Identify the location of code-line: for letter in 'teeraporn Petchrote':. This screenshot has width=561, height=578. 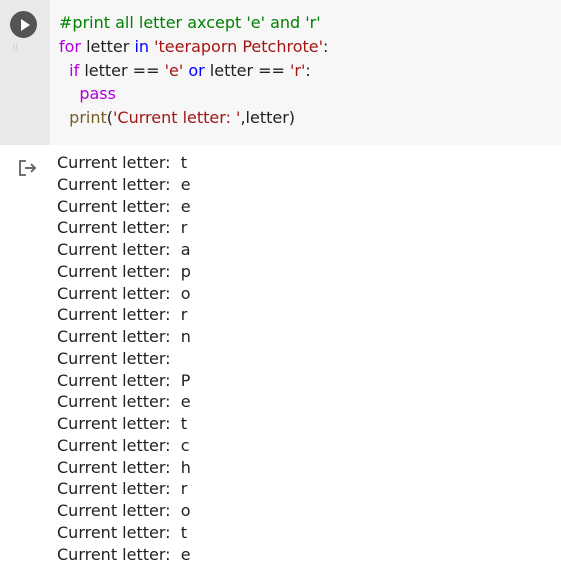
(310, 47).